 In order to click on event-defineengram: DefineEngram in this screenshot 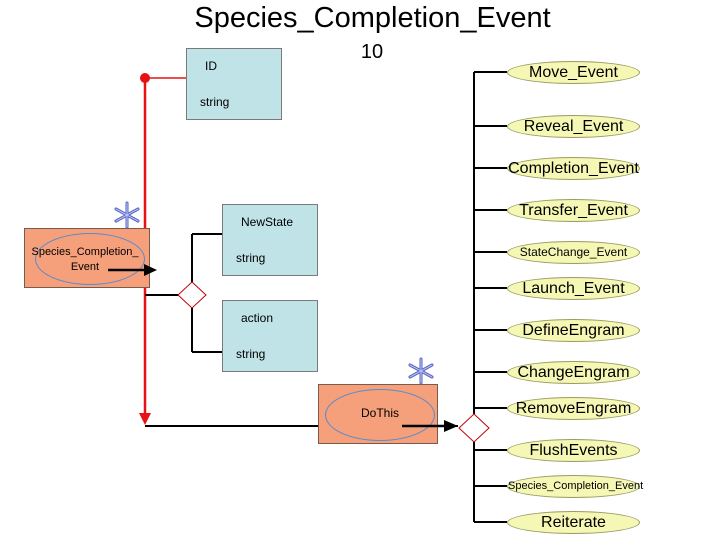, I will do `click(573, 330)`.